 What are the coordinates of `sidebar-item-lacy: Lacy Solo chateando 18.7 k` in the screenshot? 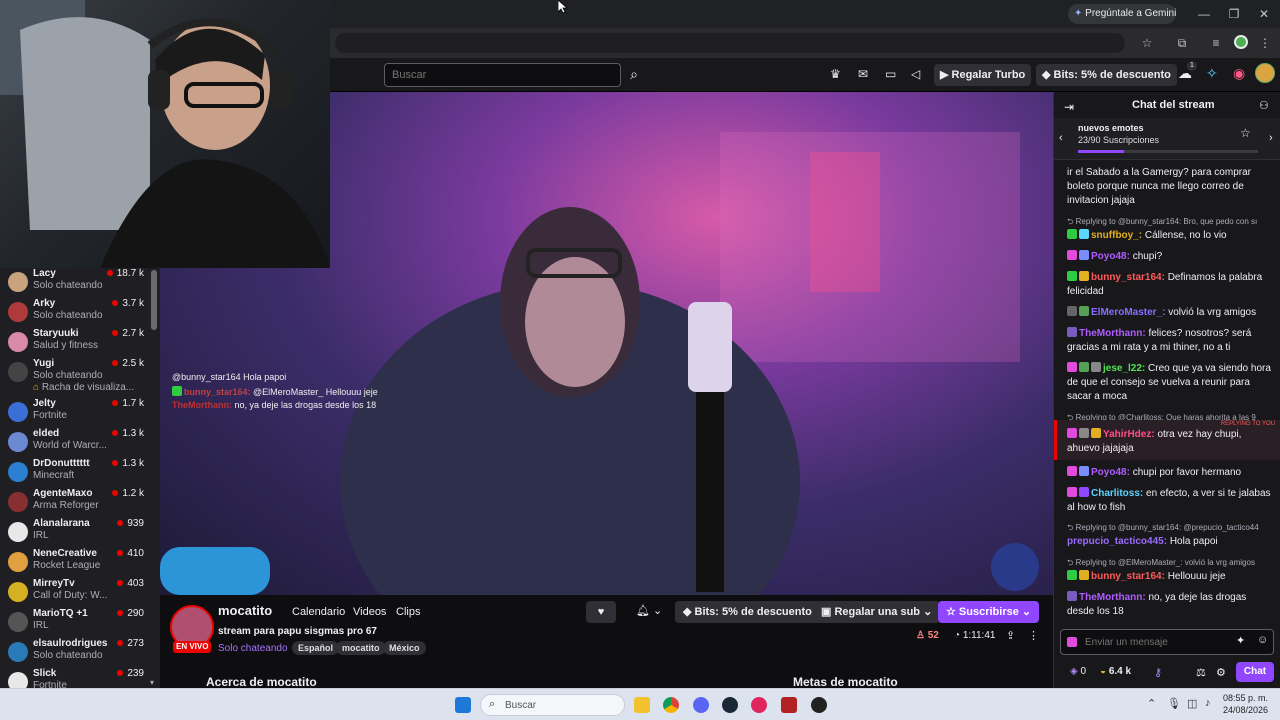 It's located at (75, 283).